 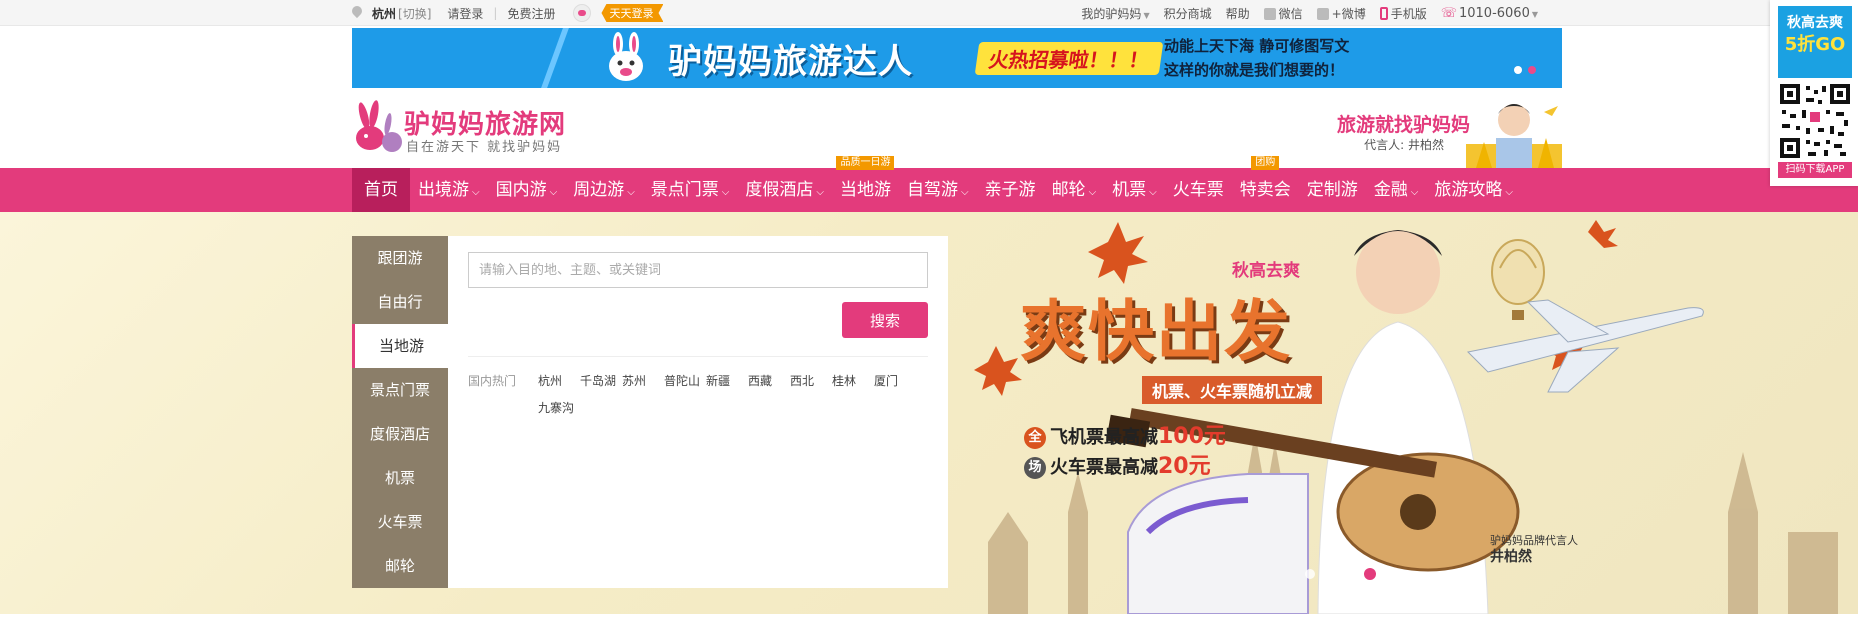 I want to click on banner-stripe-decoration, so click(x=555, y=58).